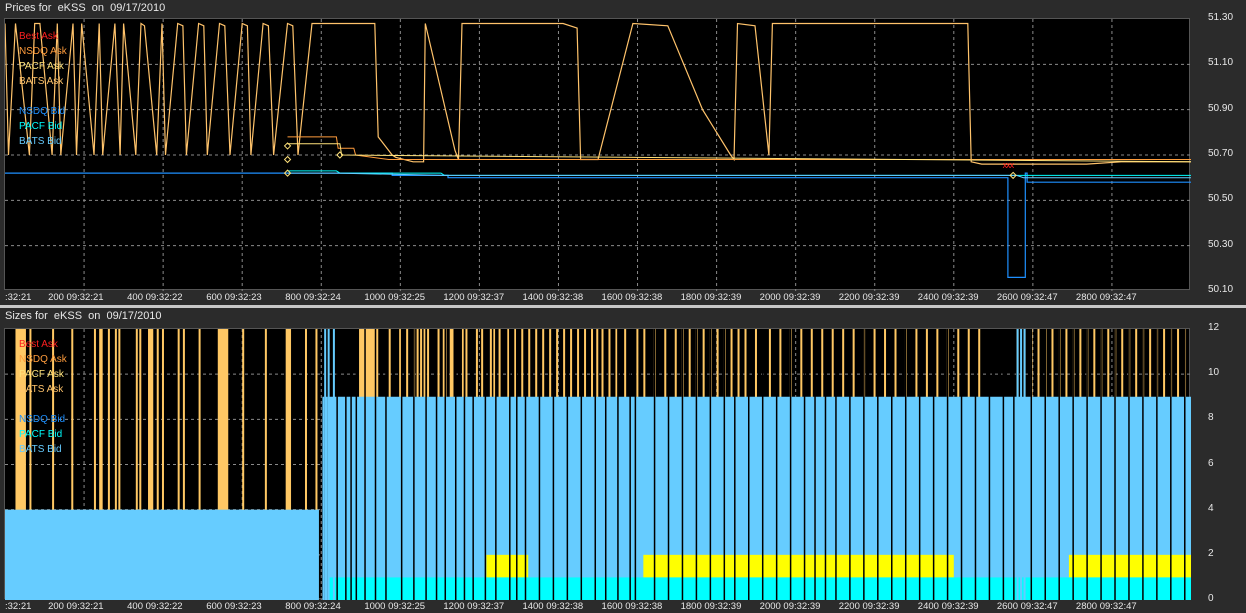 The width and height of the screenshot is (1246, 613). Describe the element at coordinates (234, 606) in the screenshot. I see `x-tick-label: 600 09:32:23` at that location.